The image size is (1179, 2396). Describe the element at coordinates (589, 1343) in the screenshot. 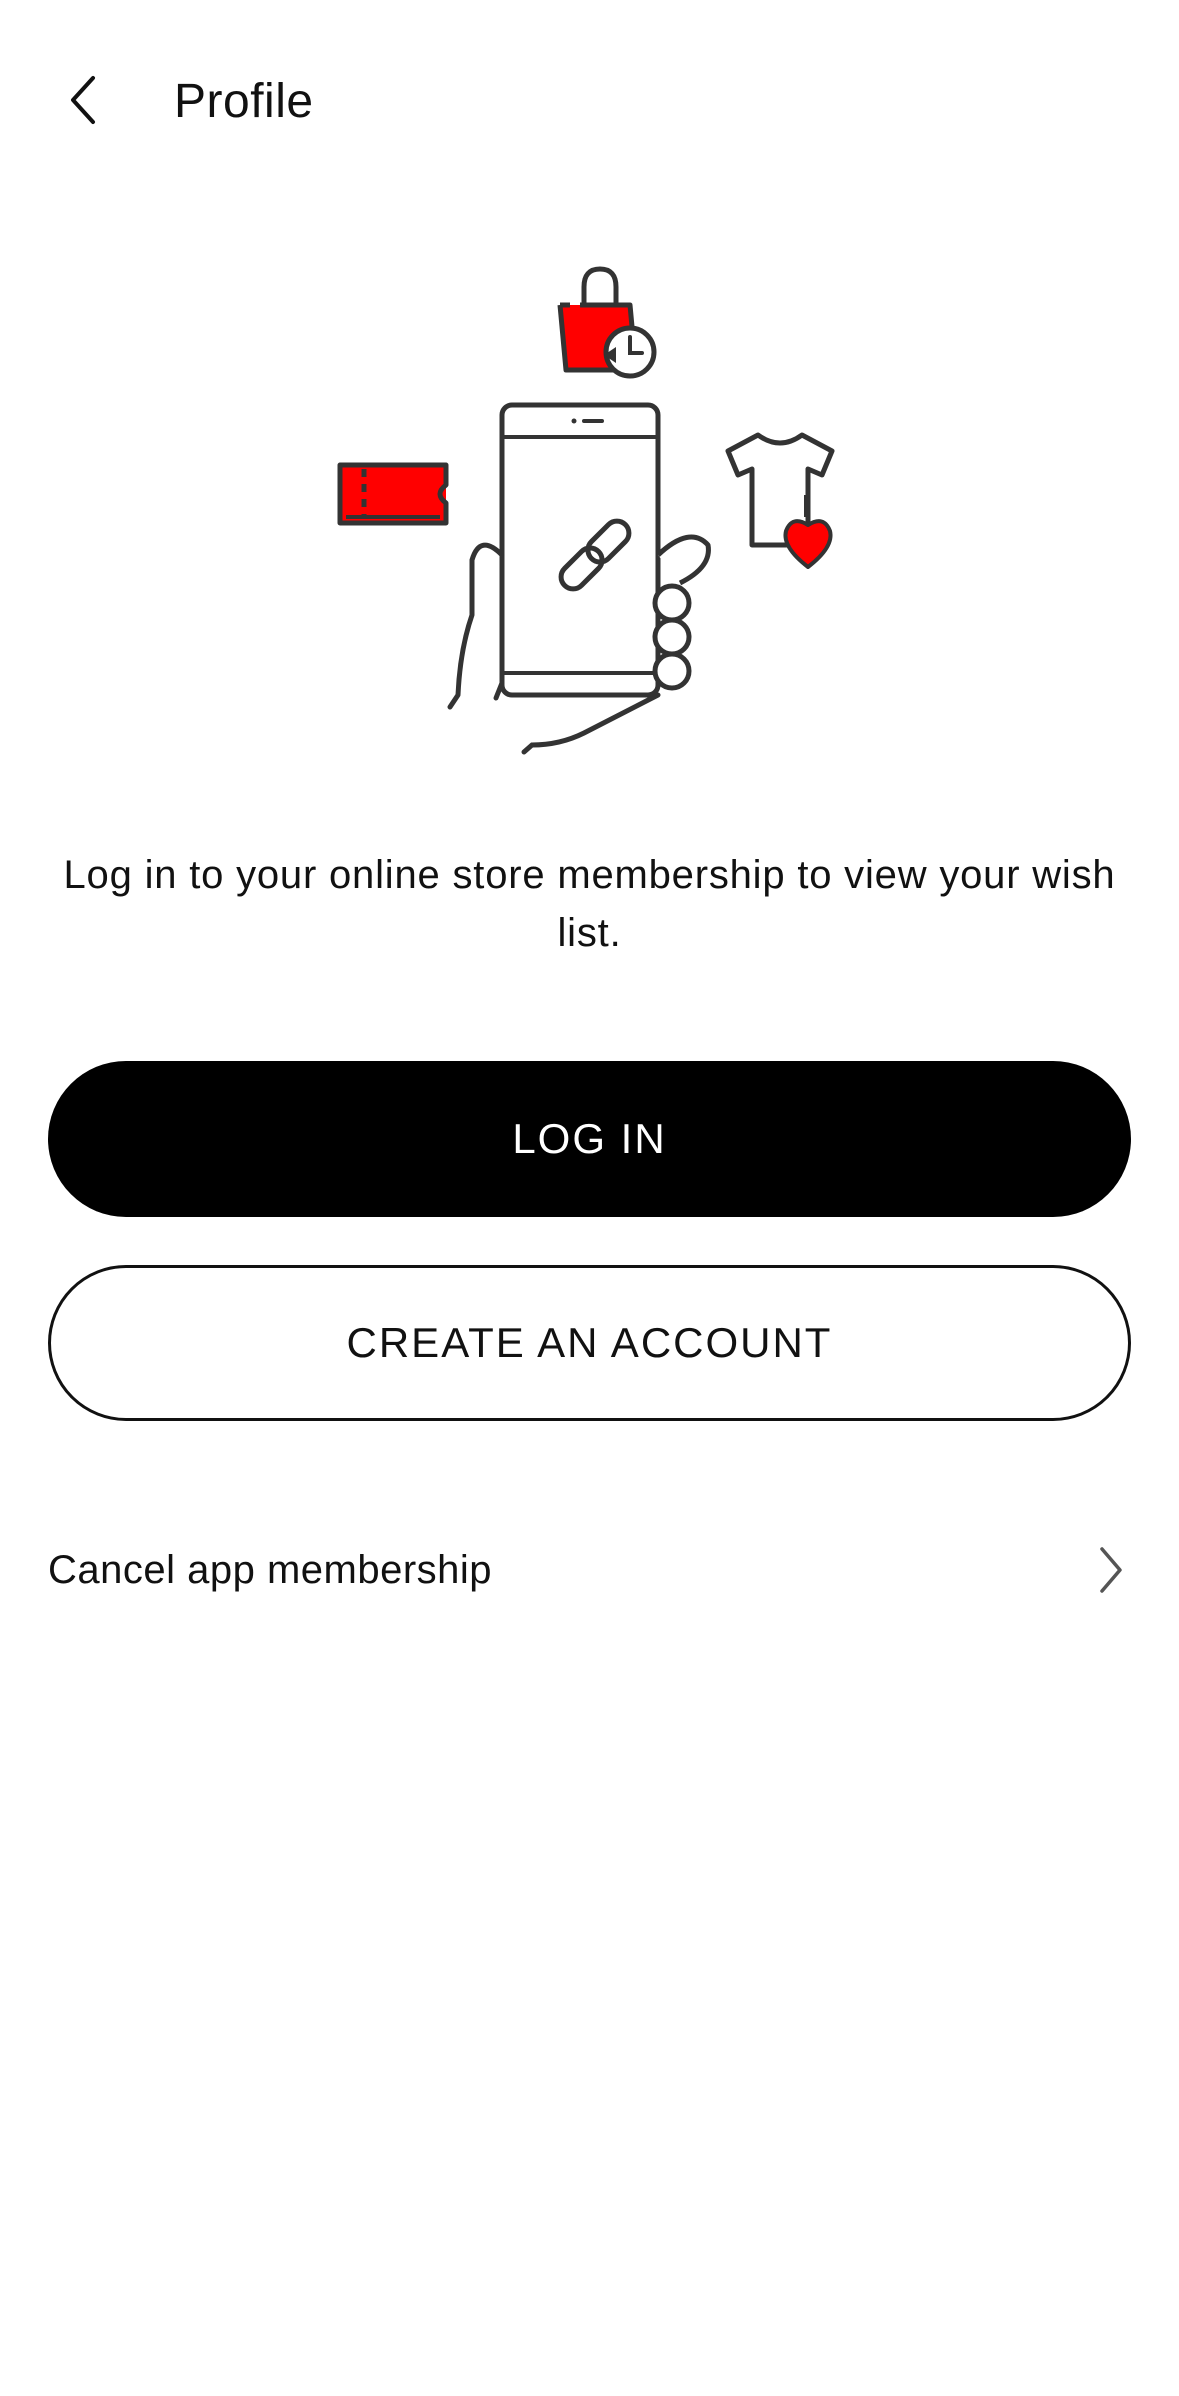

I see `create-account-button: CREATE AN ACCOUNT` at that location.